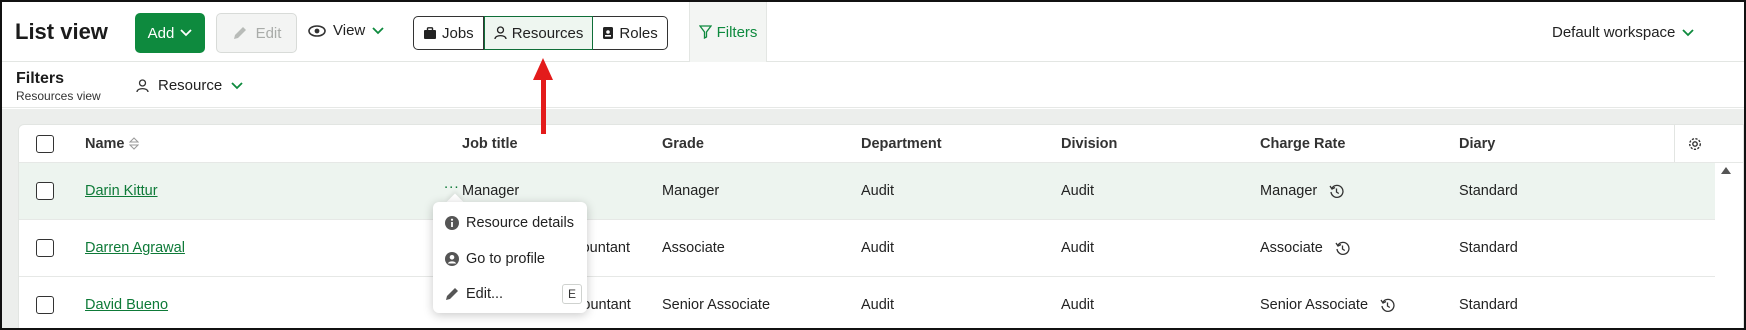 This screenshot has height=330, width=1746. I want to click on tab-resources: Resources, so click(538, 33).